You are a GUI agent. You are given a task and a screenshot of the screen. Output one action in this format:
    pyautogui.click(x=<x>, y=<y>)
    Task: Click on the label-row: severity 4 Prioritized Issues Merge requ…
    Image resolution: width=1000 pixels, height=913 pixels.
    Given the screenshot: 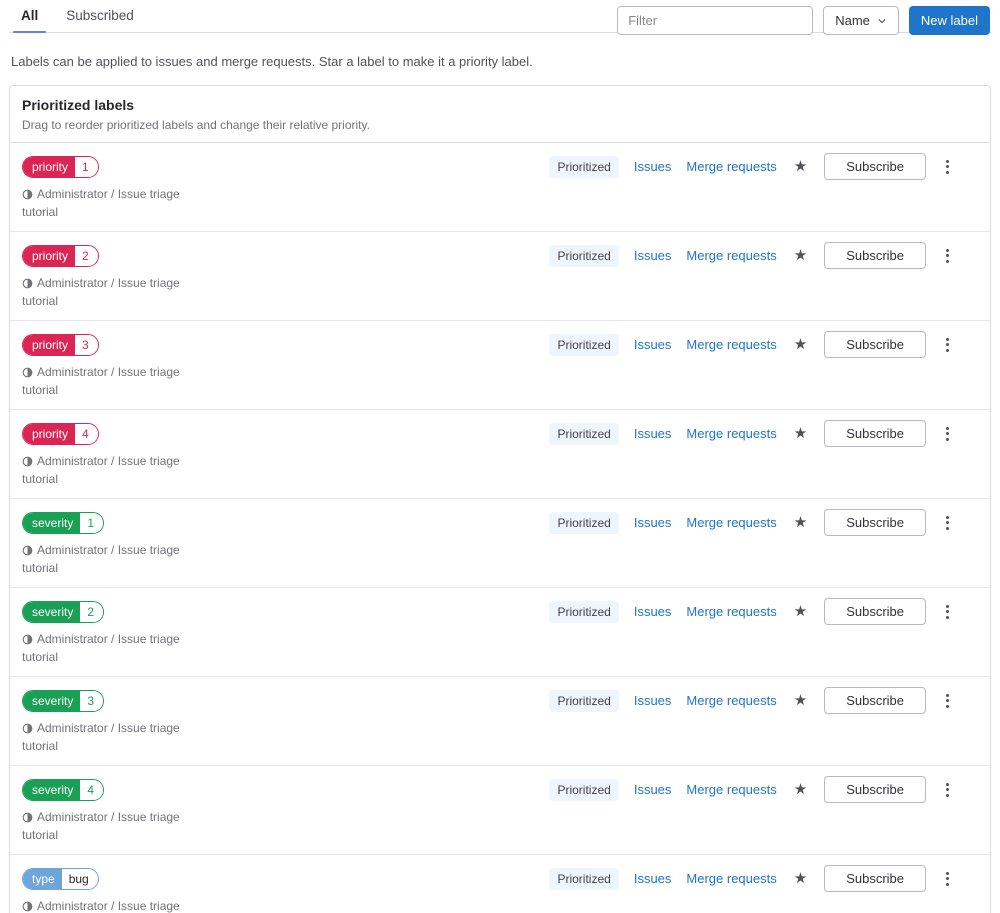 What is the action you would take?
    pyautogui.click(x=500, y=809)
    